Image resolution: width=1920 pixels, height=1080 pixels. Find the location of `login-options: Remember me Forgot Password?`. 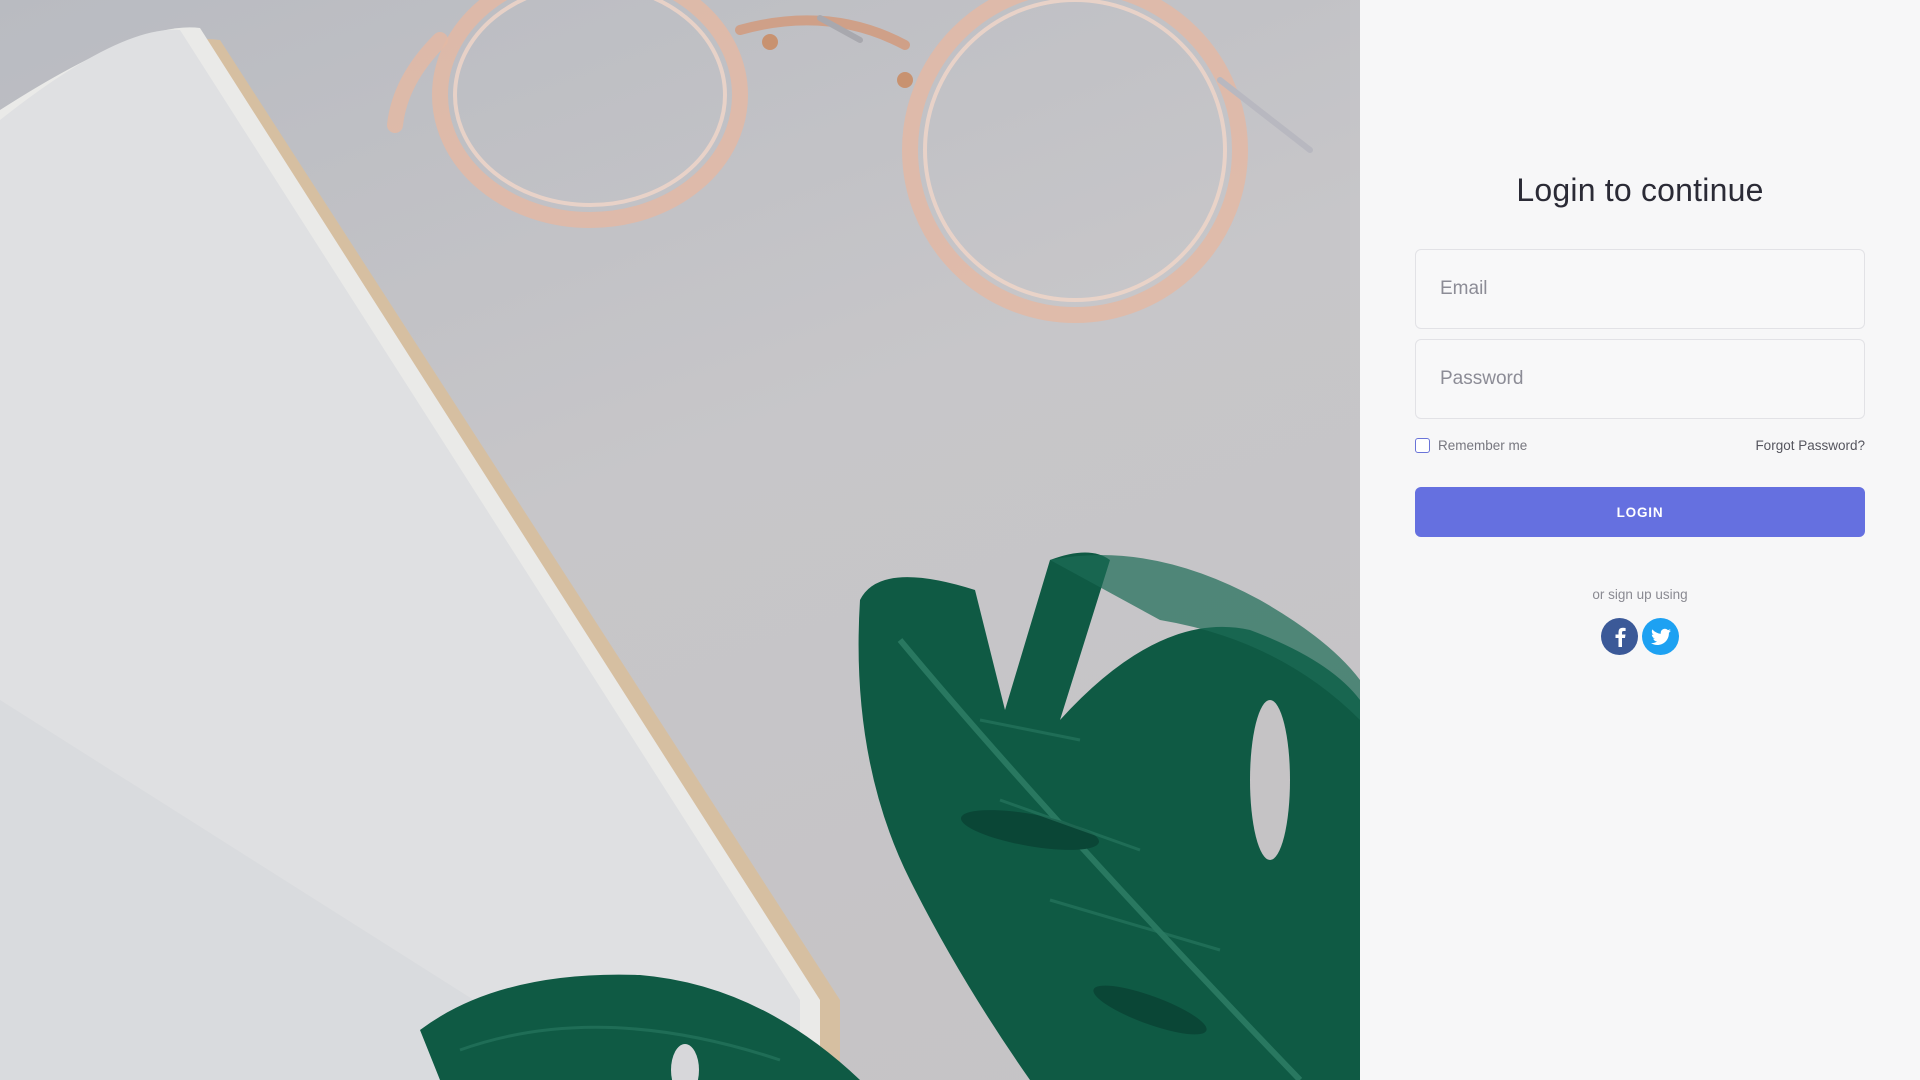

login-options: Remember me Forgot Password? is located at coordinates (1640, 445).